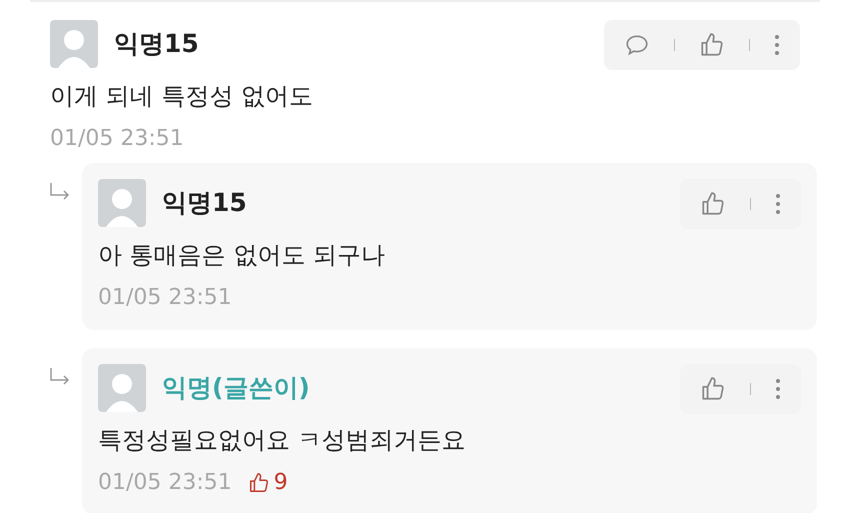 The width and height of the screenshot is (850, 513). Describe the element at coordinates (242, 255) in the screenshot. I see `comment-text: 아 통매음은 없어도 되구나` at that location.